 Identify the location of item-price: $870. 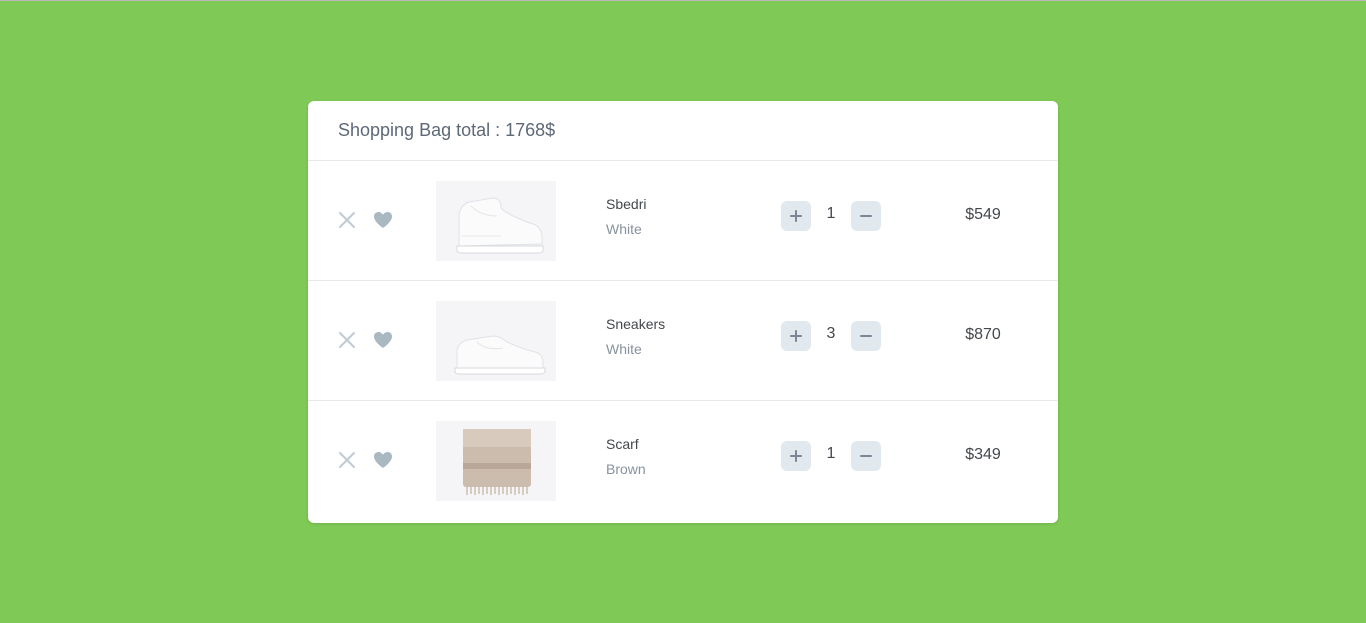
(983, 334).